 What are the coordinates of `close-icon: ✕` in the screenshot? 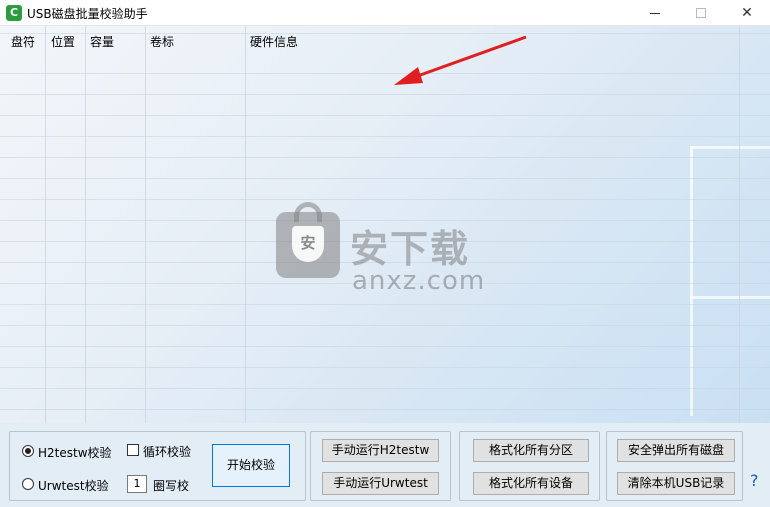 It's located at (747, 13).